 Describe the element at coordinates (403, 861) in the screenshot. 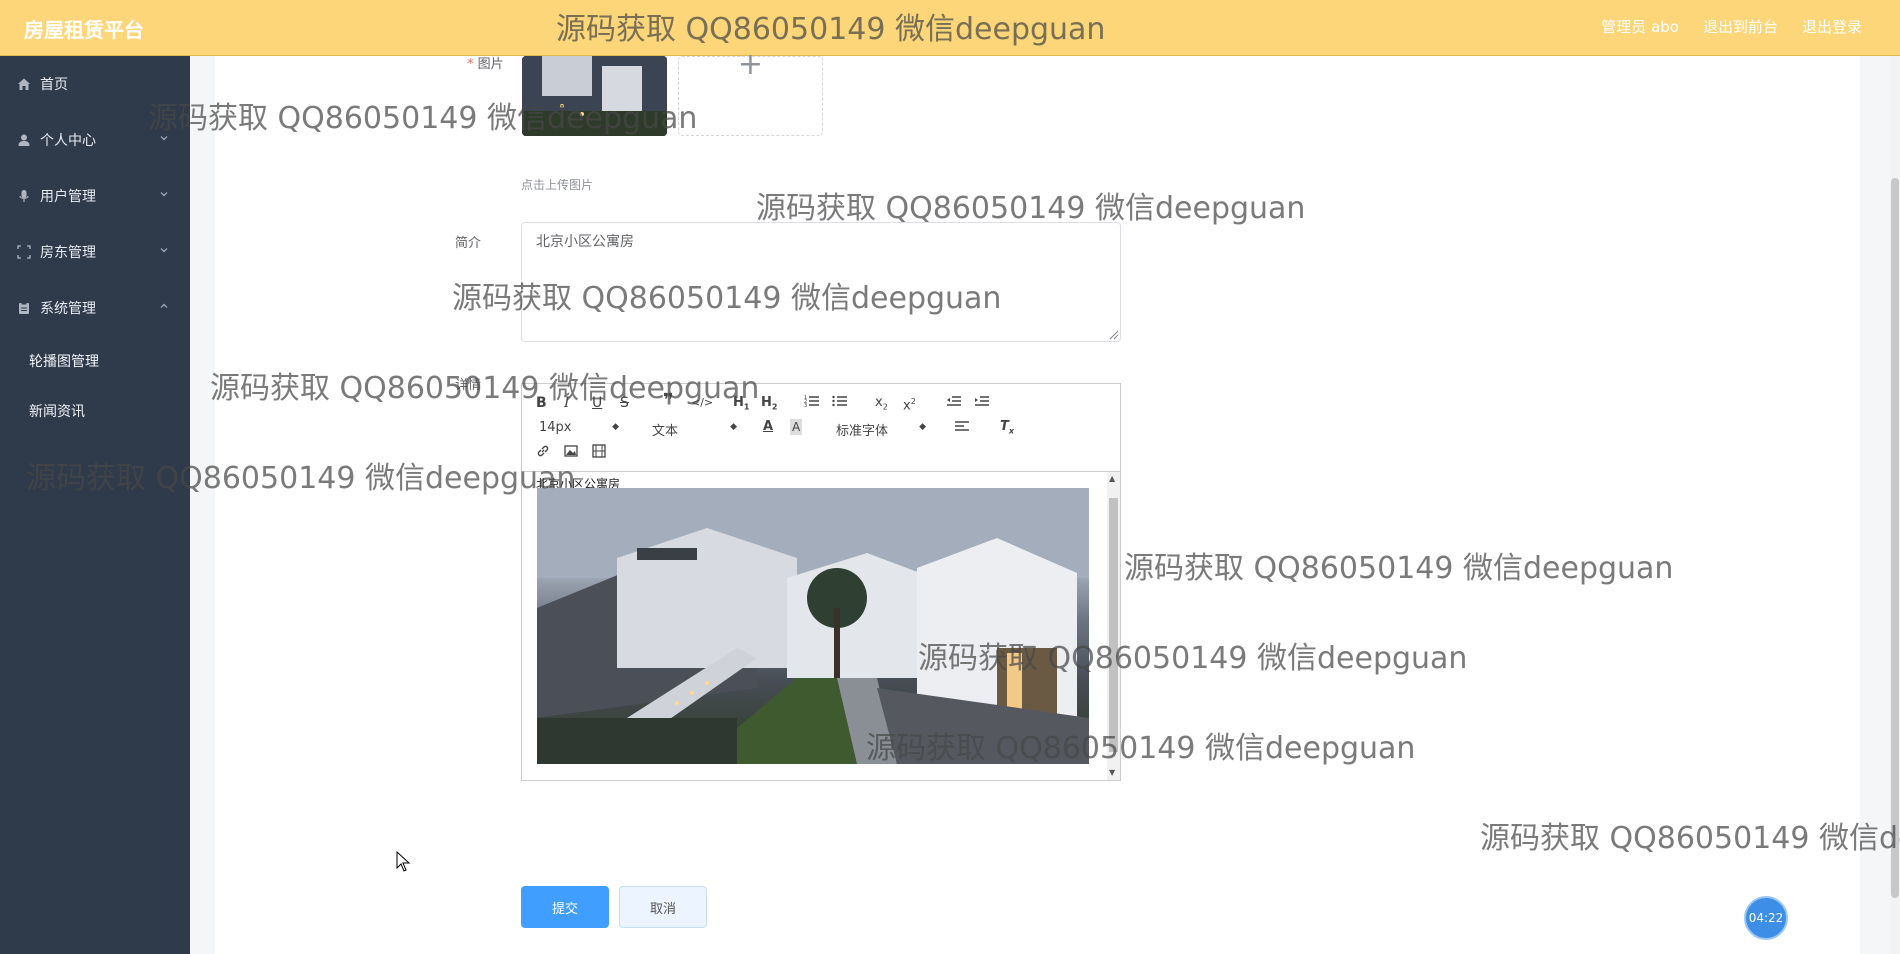

I see `mouse-cursor-icon` at that location.